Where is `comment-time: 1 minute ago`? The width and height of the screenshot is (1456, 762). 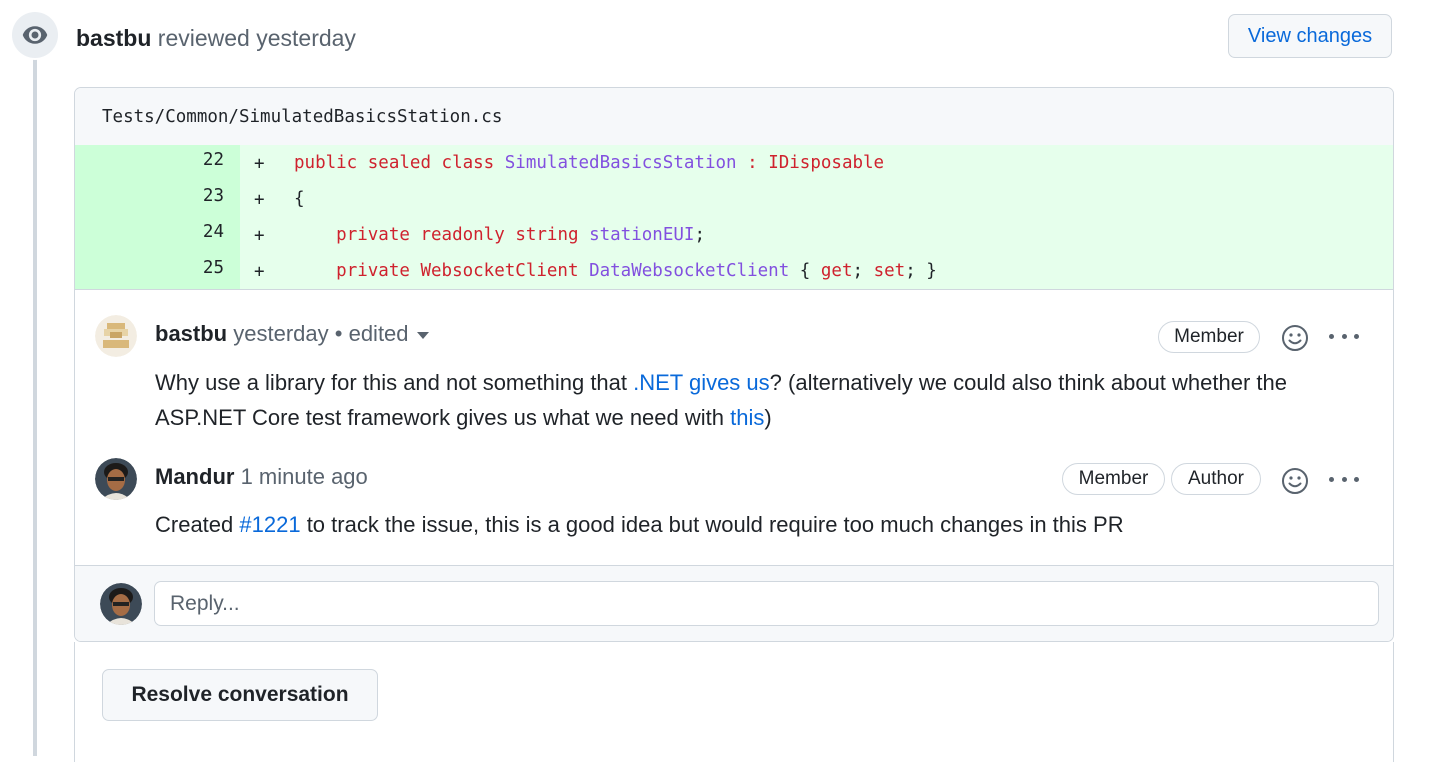
comment-time: 1 minute ago is located at coordinates (304, 476).